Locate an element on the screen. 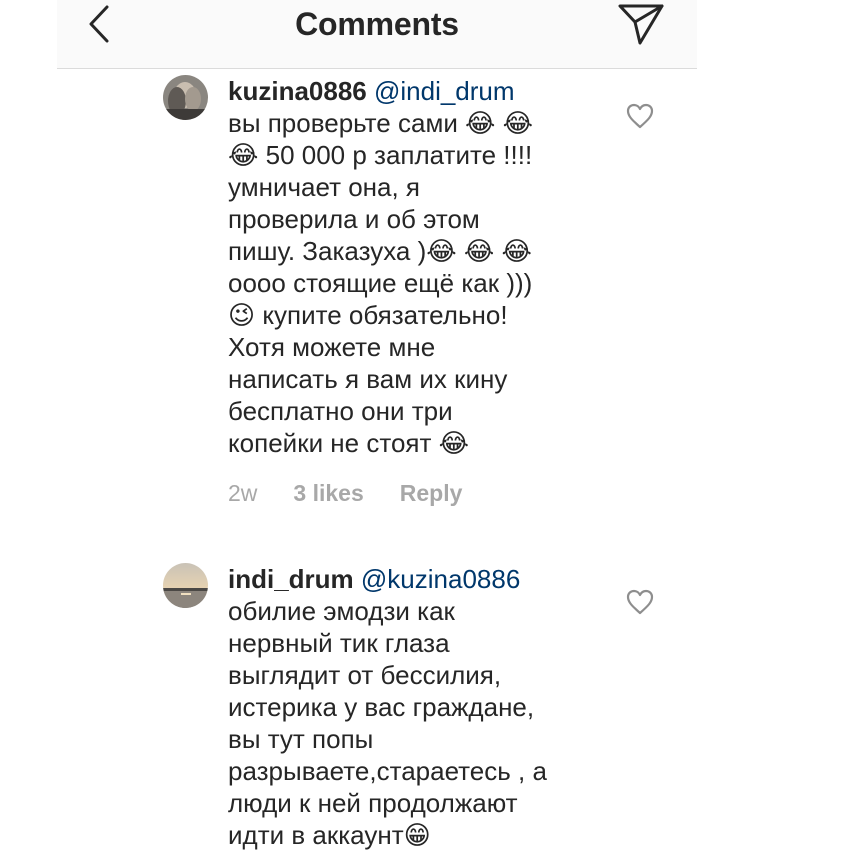 The image size is (848, 854). comment-mention: @indi_drum is located at coordinates (444, 91).